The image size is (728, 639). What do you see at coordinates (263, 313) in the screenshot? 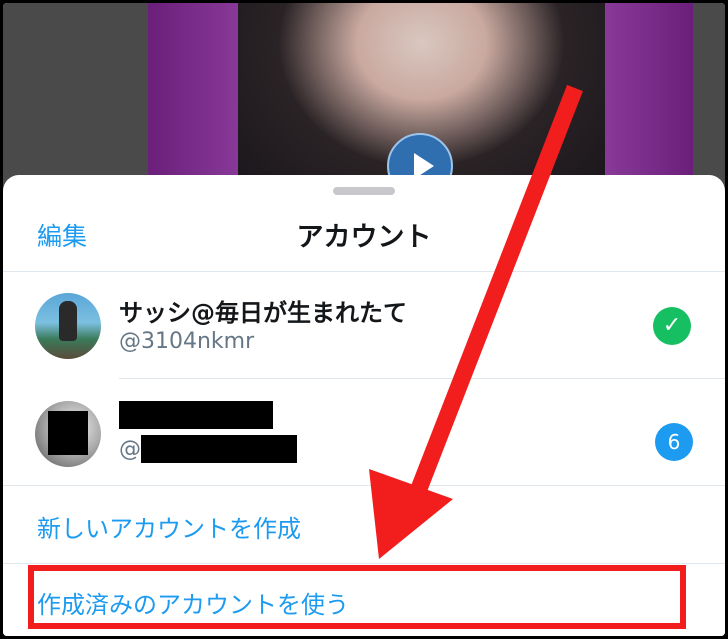
I see `account-name: サッシ@毎日が生まれたて` at bounding box center [263, 313].